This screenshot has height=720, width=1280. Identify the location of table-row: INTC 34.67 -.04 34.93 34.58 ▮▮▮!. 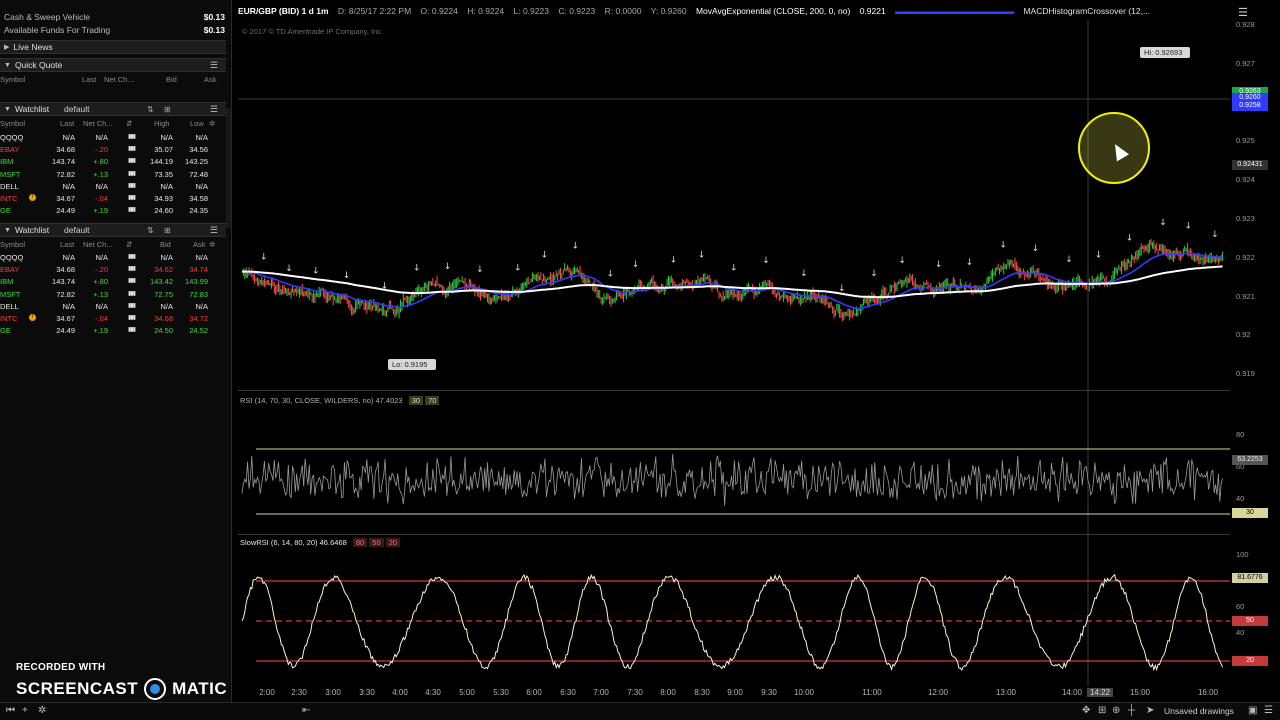
(111, 198).